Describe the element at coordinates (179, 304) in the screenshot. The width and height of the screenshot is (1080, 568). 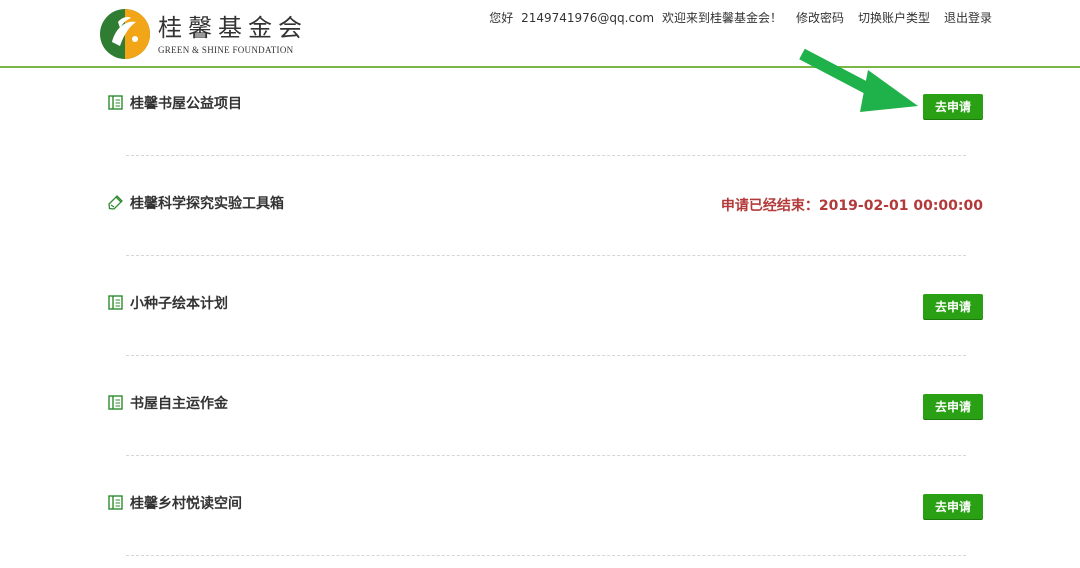
I see `project-title: 小种子绘本计划` at that location.